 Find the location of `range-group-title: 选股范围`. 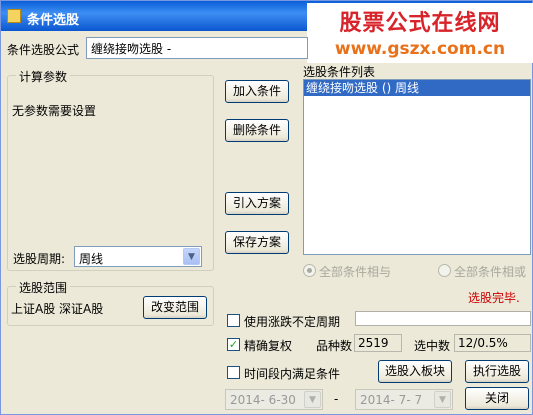

range-group-title: 选股范围 is located at coordinates (43, 287).